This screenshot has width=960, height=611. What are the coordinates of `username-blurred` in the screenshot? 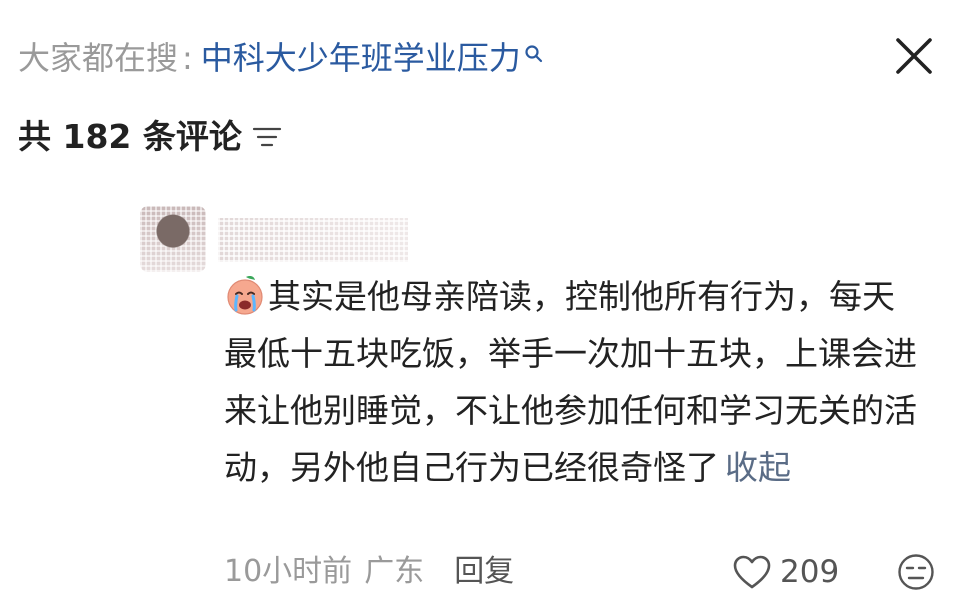 It's located at (313, 240).